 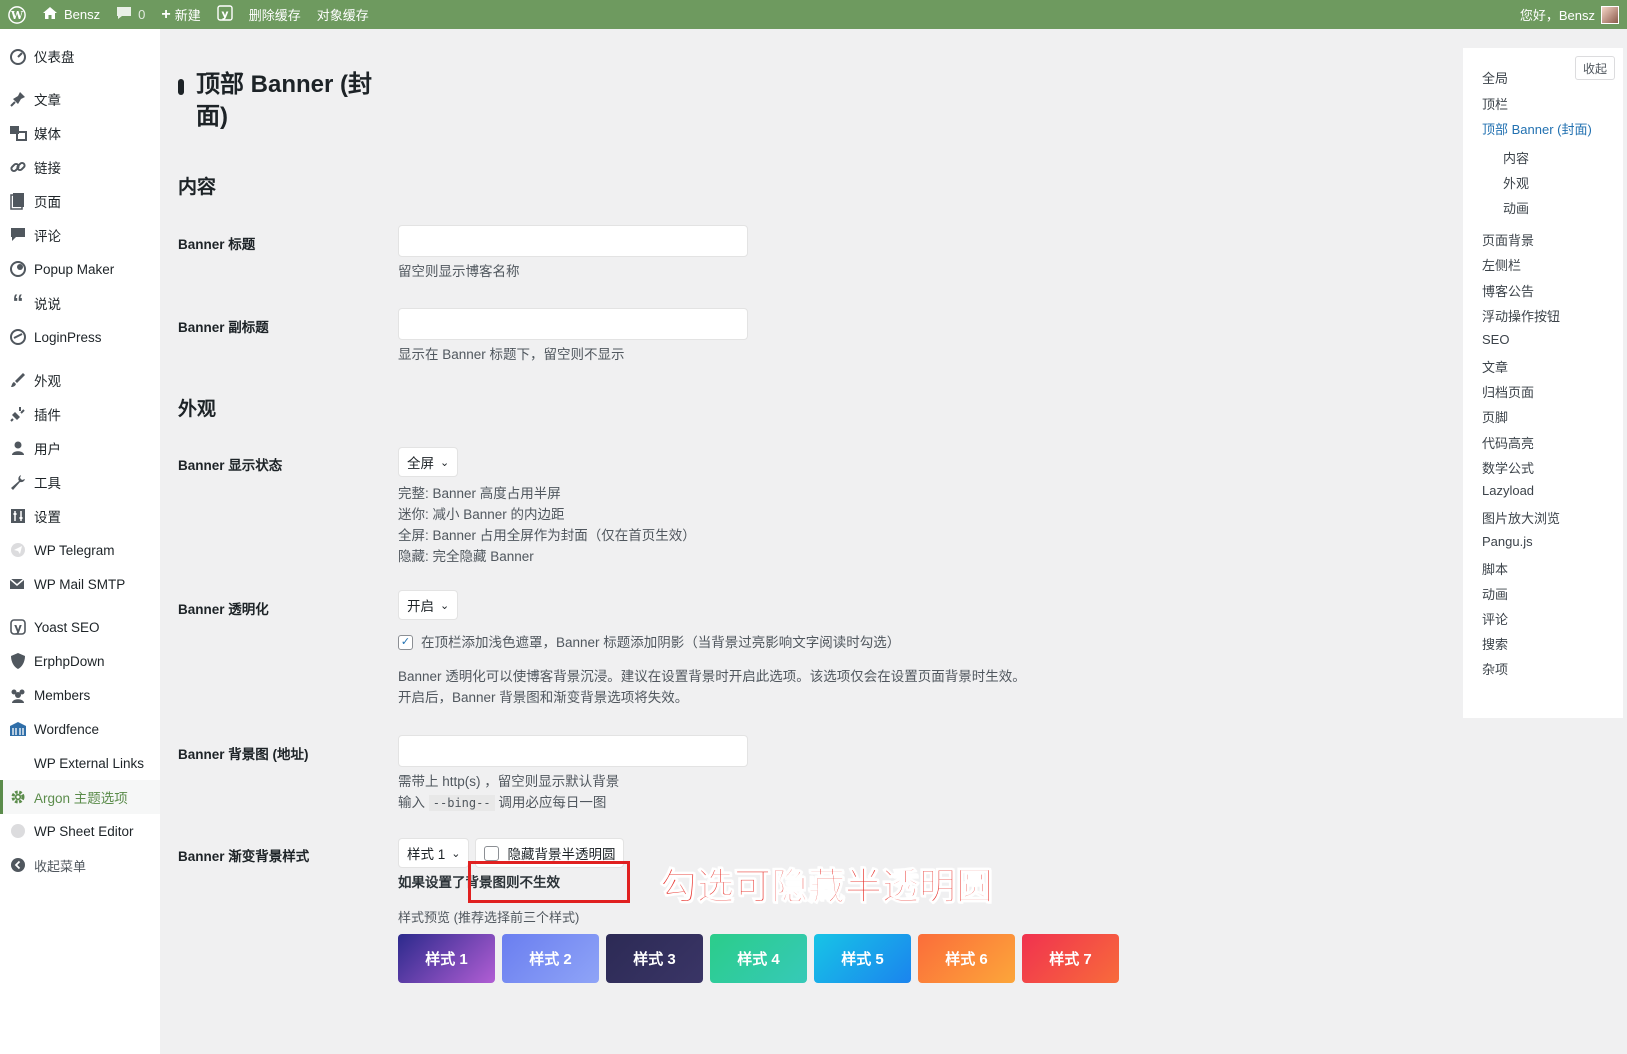 I want to click on menu-item-wp-telegram: WP Telegram, so click(x=80, y=550).